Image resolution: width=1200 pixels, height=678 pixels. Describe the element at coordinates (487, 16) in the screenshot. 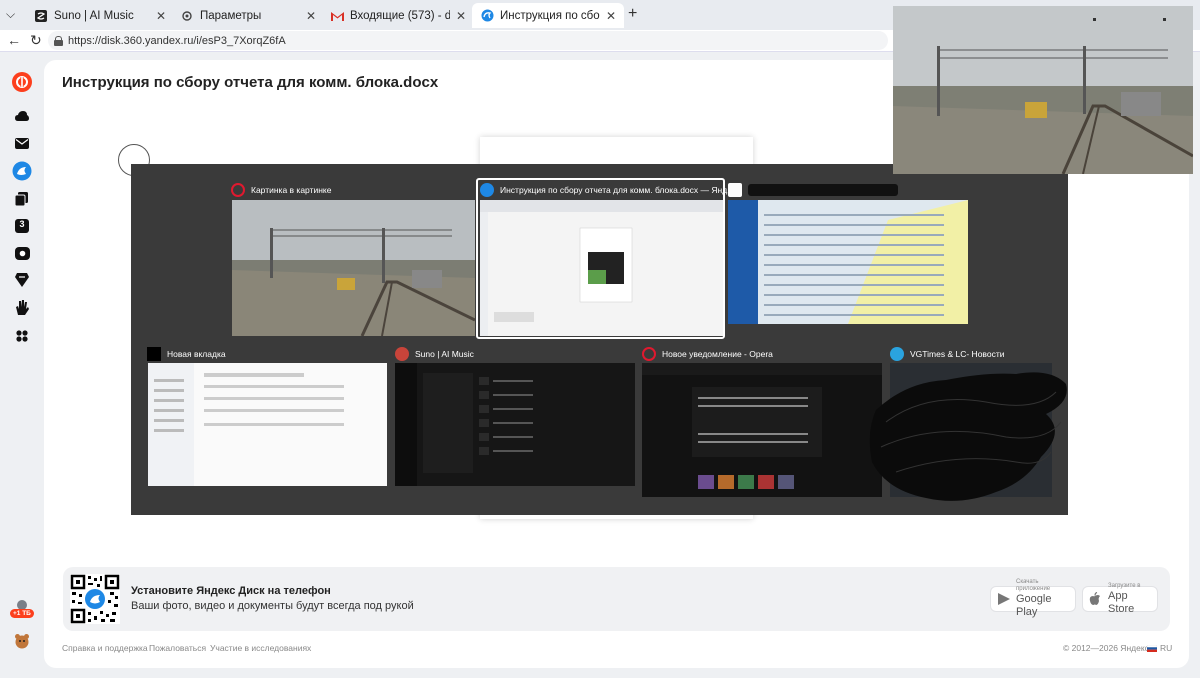

I see `edge-icon` at that location.